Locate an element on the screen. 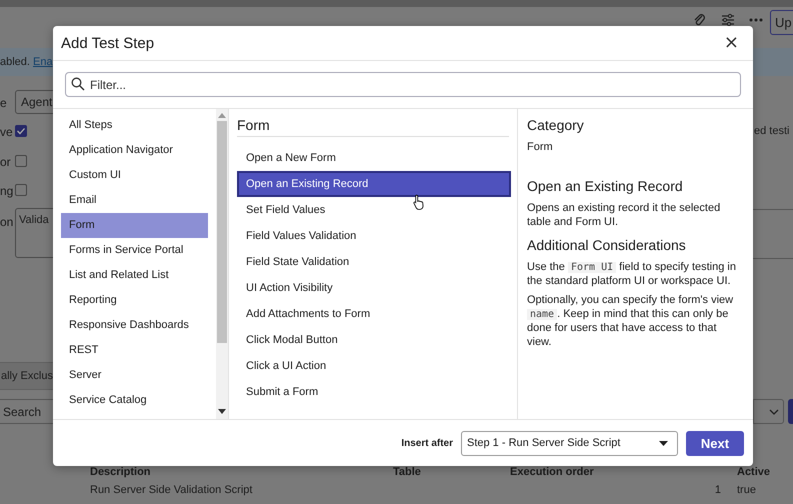 Image resolution: width=793 pixels, height=504 pixels. scrollbar is located at coordinates (222, 264).